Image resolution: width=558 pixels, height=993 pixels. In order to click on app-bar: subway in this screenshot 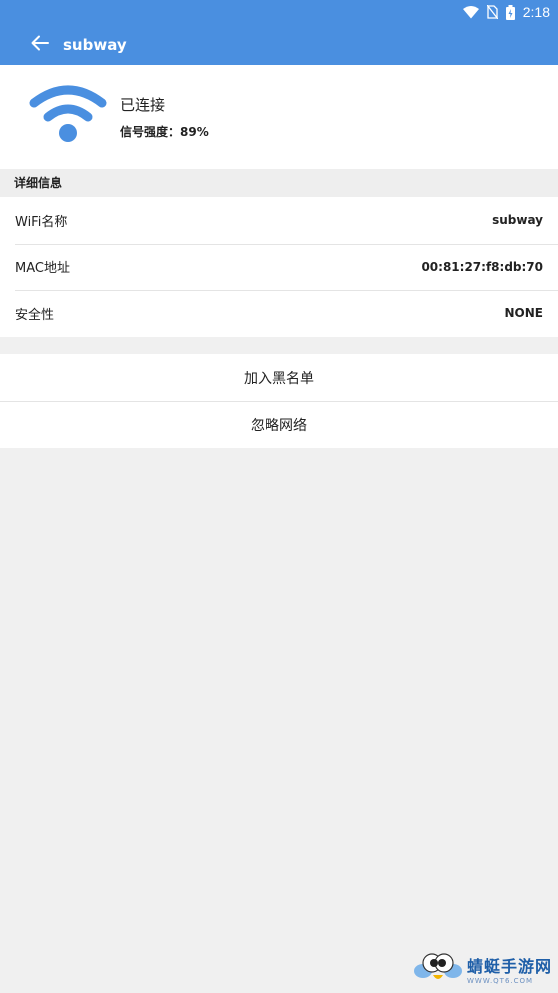, I will do `click(279, 44)`.